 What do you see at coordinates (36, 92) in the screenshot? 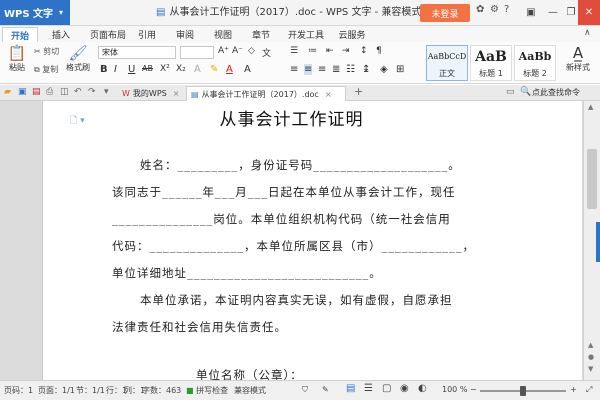
I see `export-pdf-icon: ▤` at bounding box center [36, 92].